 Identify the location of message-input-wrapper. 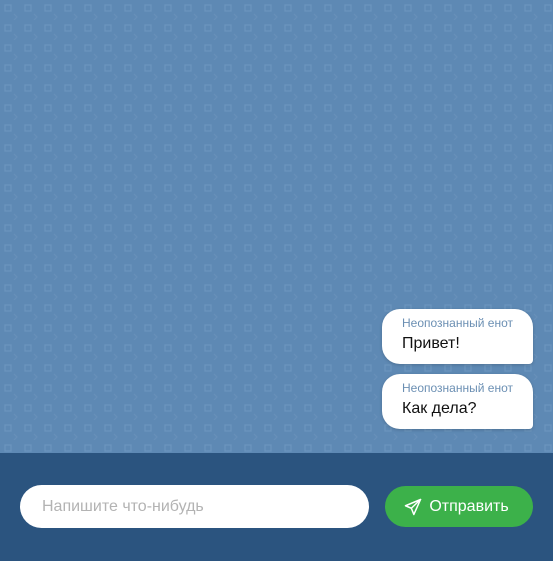
(194, 506).